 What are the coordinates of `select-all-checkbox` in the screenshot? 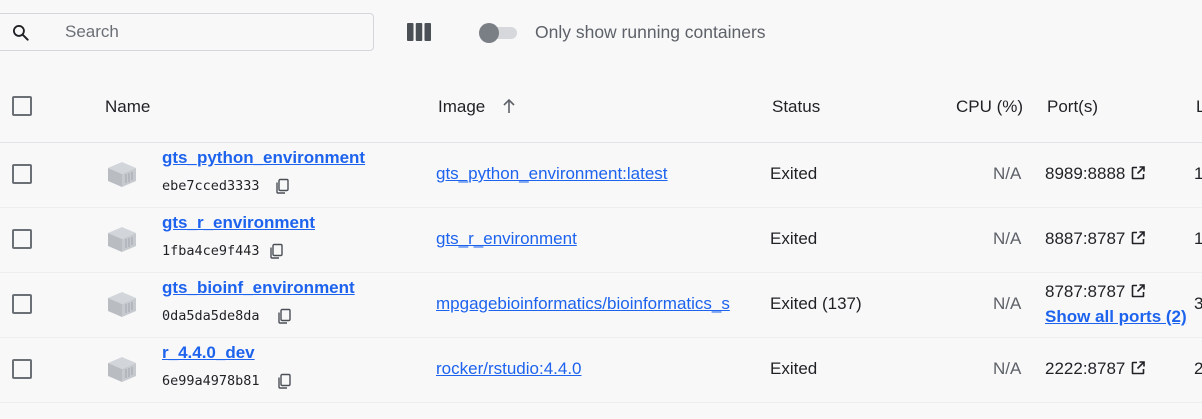 It's located at (22, 106).